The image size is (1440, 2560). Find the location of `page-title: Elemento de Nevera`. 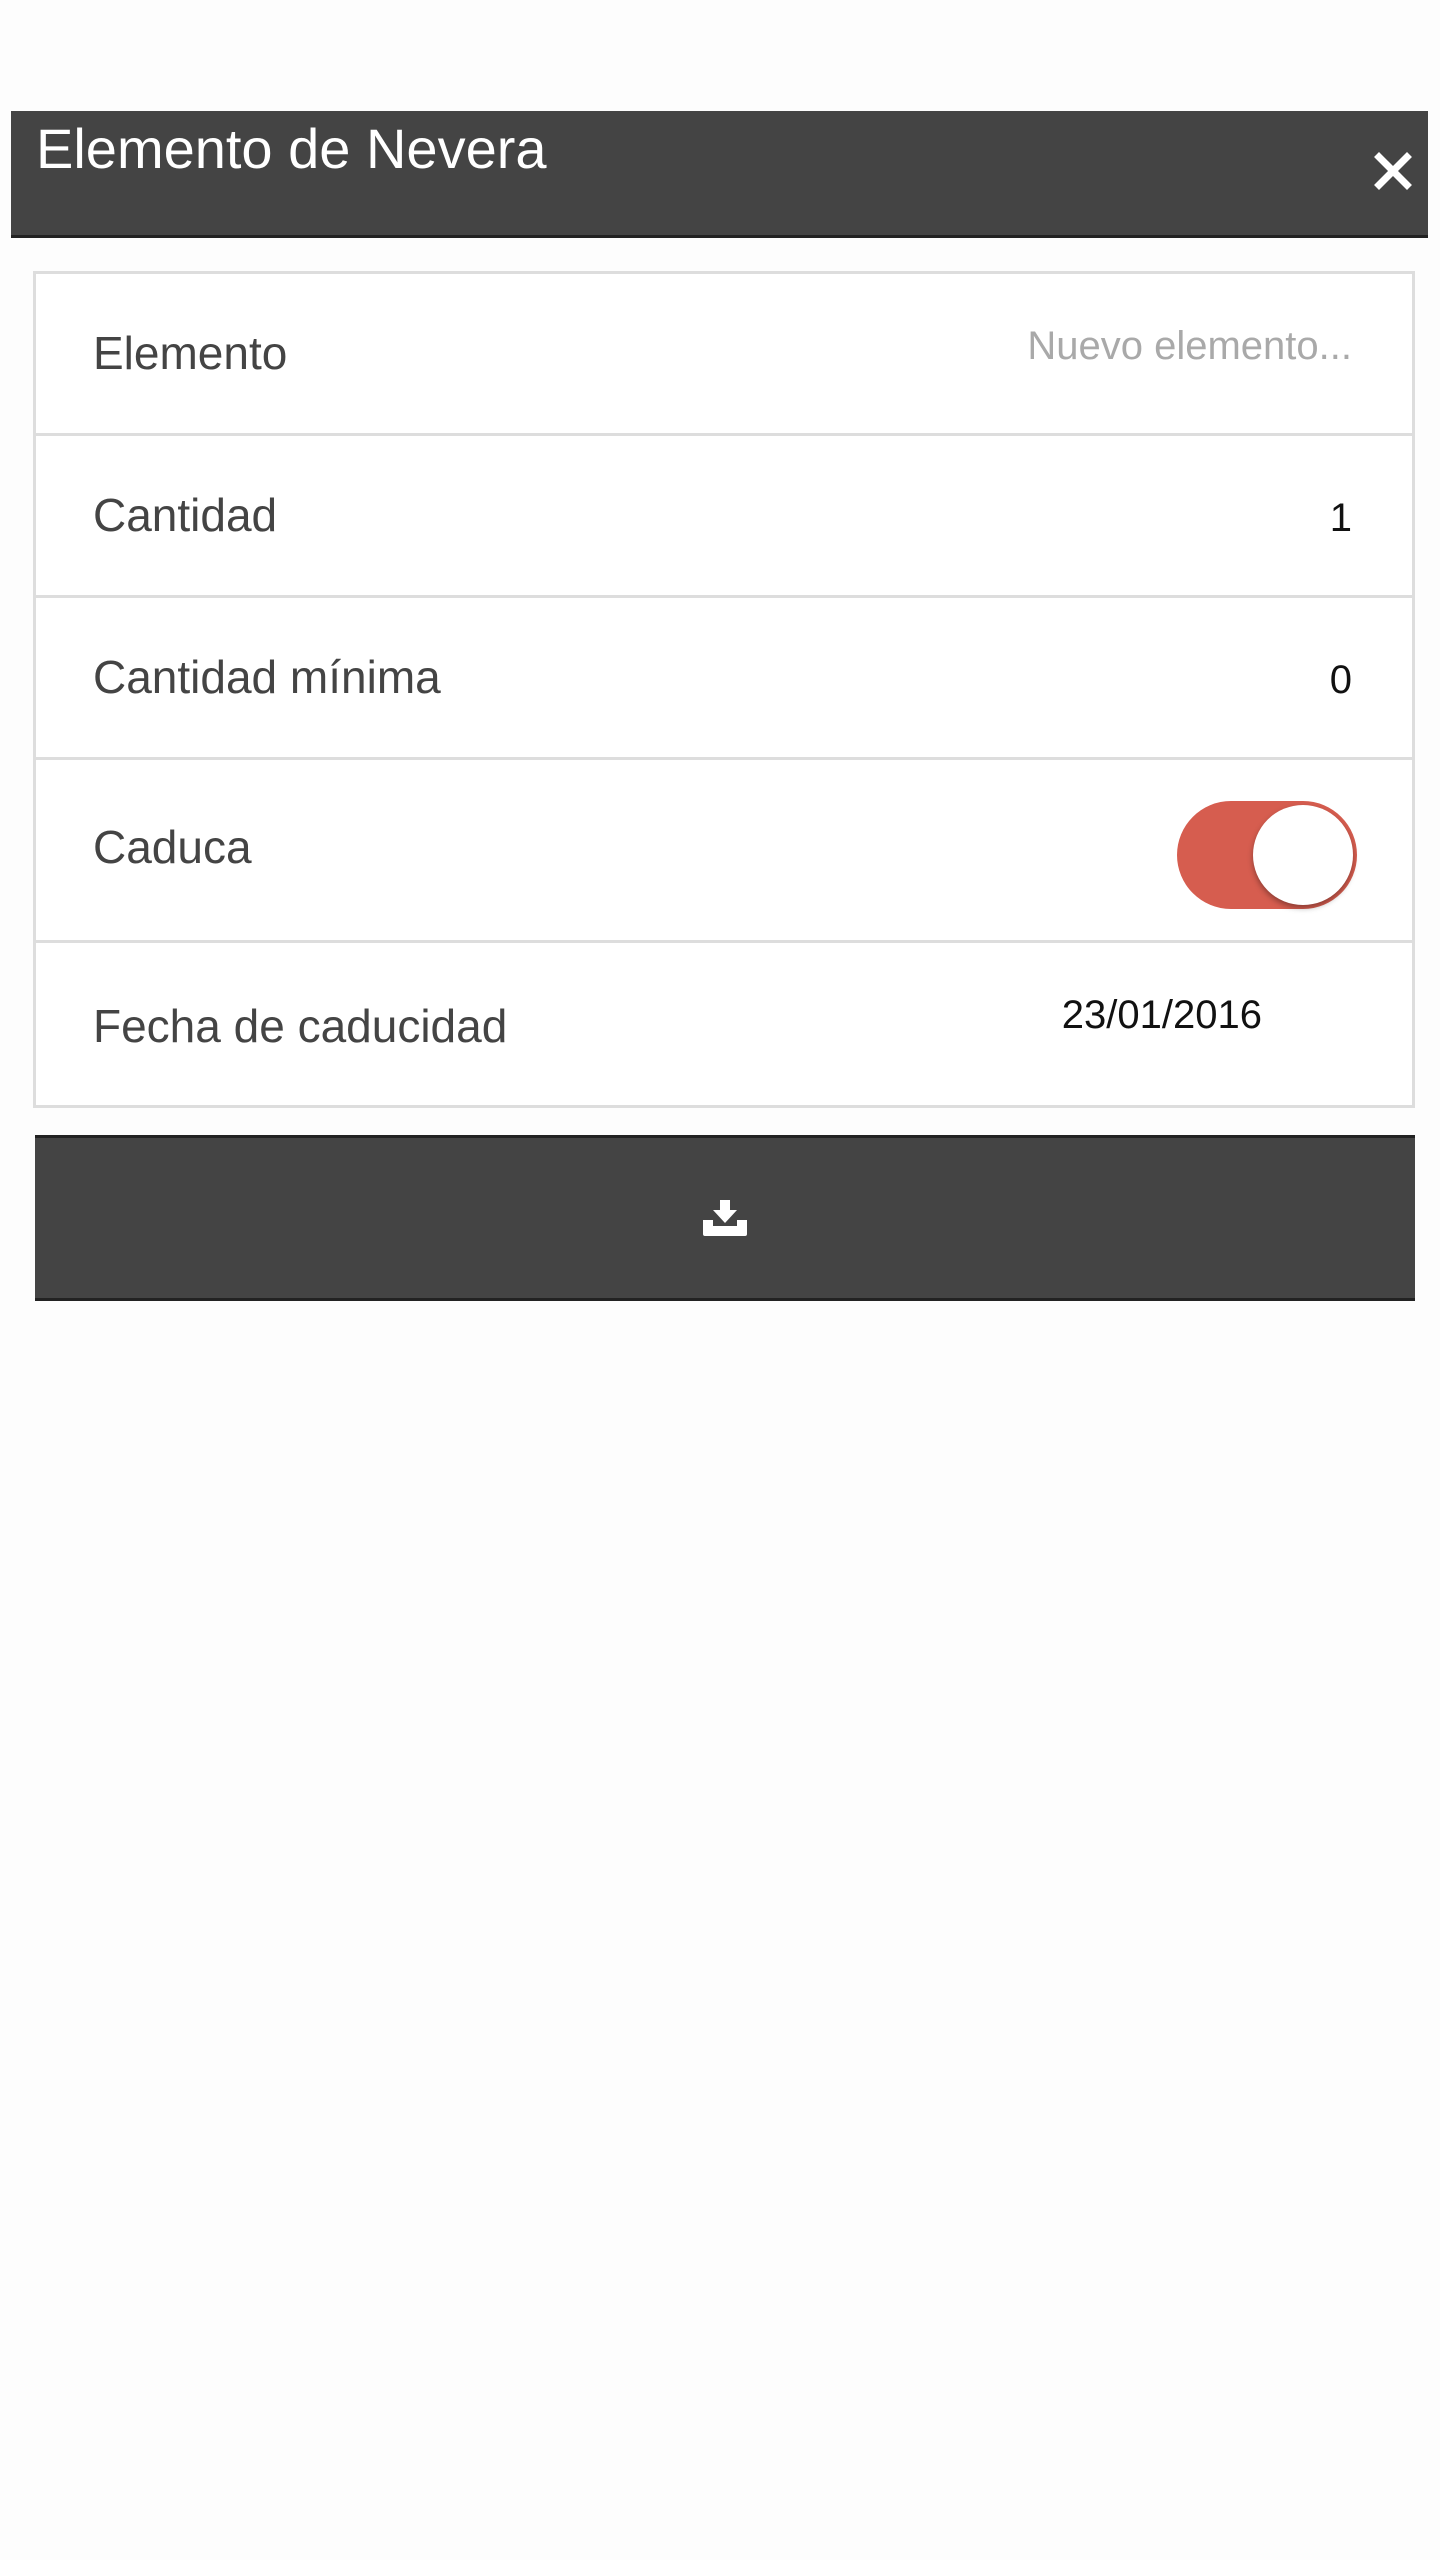

page-title: Elemento de Nevera is located at coordinates (291, 148).